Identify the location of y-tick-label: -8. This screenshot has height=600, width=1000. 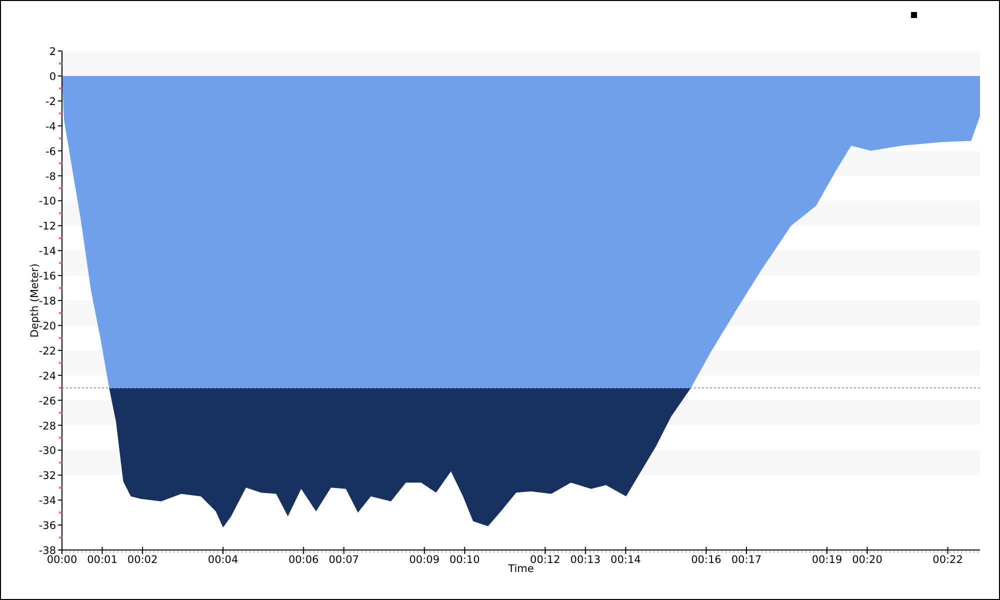
(51, 176).